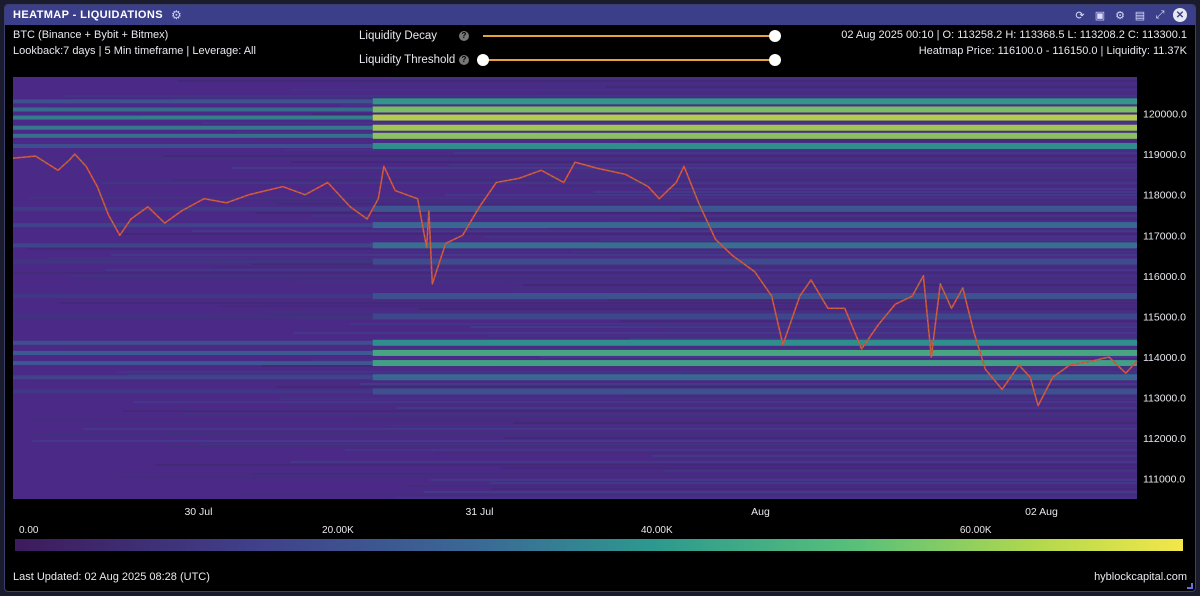 This screenshot has height=596, width=1200. What do you see at coordinates (1190, 586) in the screenshot?
I see `resize-handle` at bounding box center [1190, 586].